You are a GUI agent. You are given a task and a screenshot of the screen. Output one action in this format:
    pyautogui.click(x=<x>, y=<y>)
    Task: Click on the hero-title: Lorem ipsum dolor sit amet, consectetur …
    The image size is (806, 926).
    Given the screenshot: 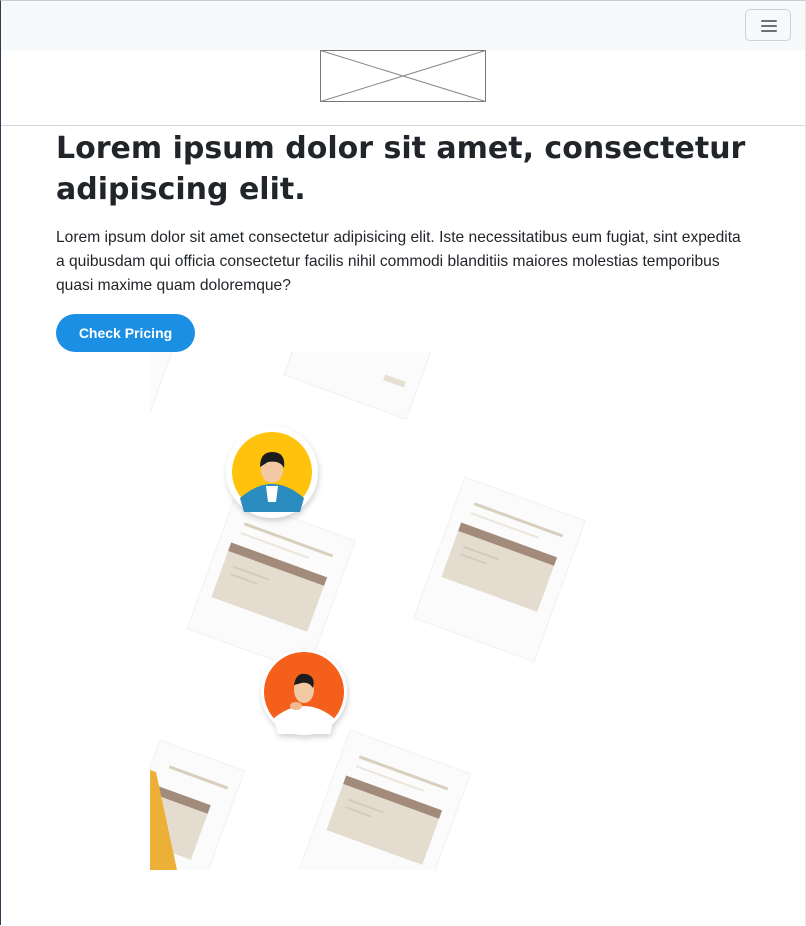 What is the action you would take?
    pyautogui.click(x=401, y=169)
    